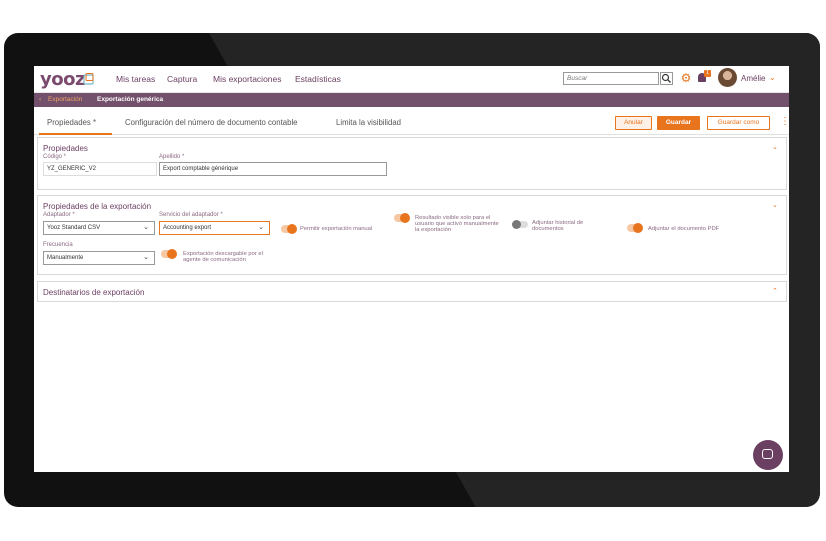 This screenshot has height=541, width=826. I want to click on expand-chevron-icon: ⌃, so click(775, 291).